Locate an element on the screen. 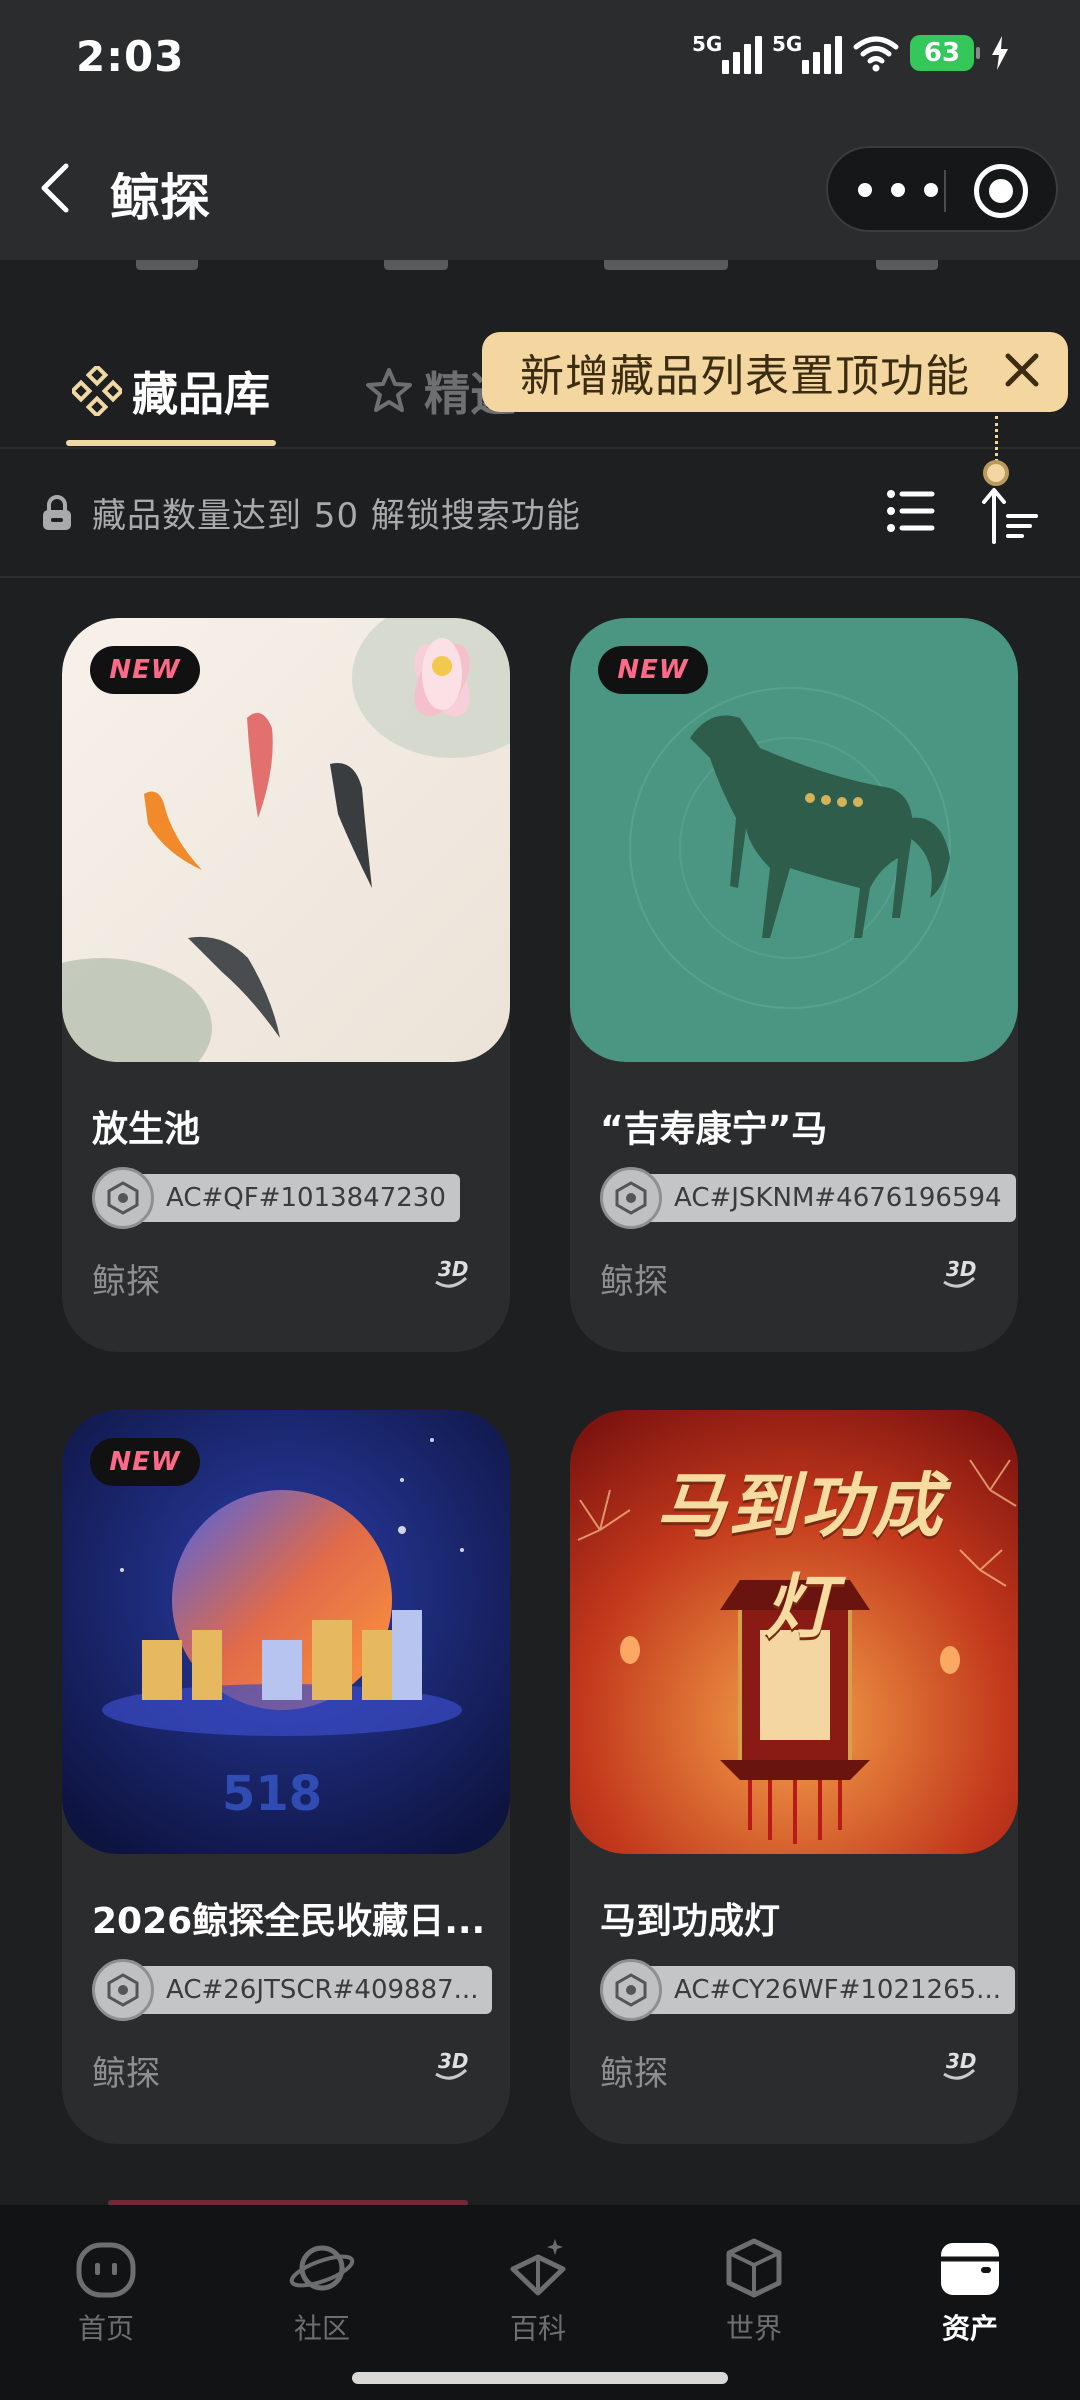 The image size is (1080, 2400). status-icons: 5G 5G 63 is located at coordinates (851, 53).